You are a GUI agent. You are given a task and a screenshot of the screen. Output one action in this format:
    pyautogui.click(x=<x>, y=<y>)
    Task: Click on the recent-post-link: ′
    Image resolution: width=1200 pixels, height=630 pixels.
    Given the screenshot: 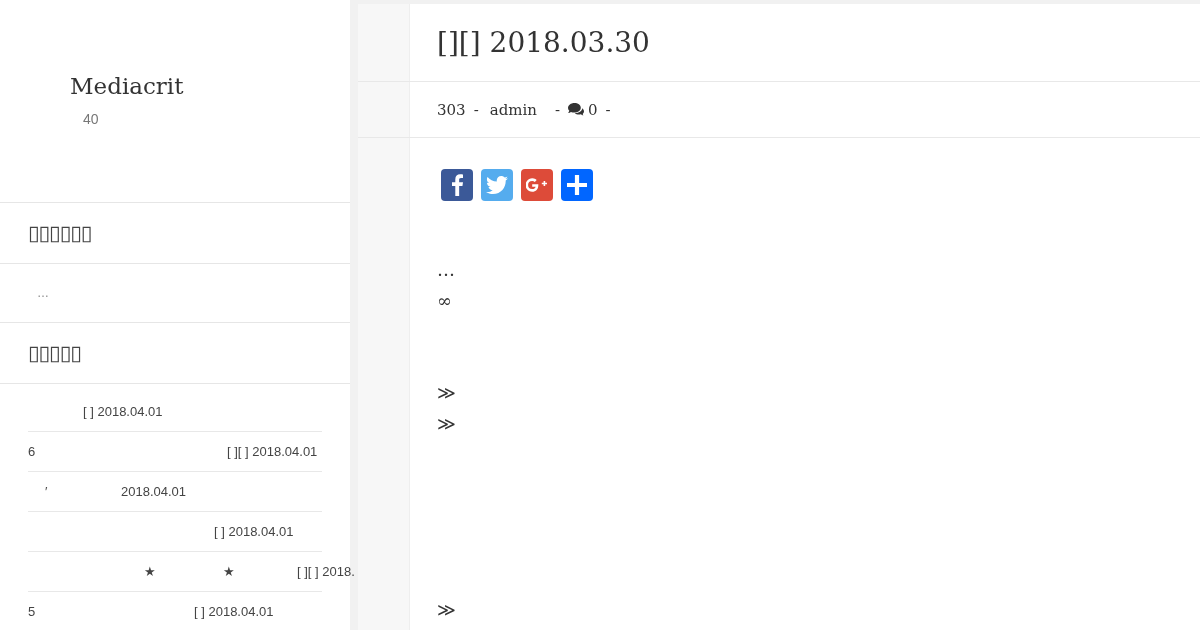 What is the action you would take?
    pyautogui.click(x=46, y=491)
    